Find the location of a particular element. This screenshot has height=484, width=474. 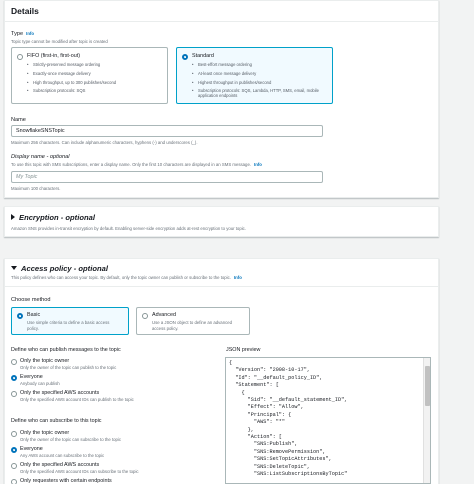

code-line: "Sid": "__default_statement_ID", is located at coordinates (288, 400).